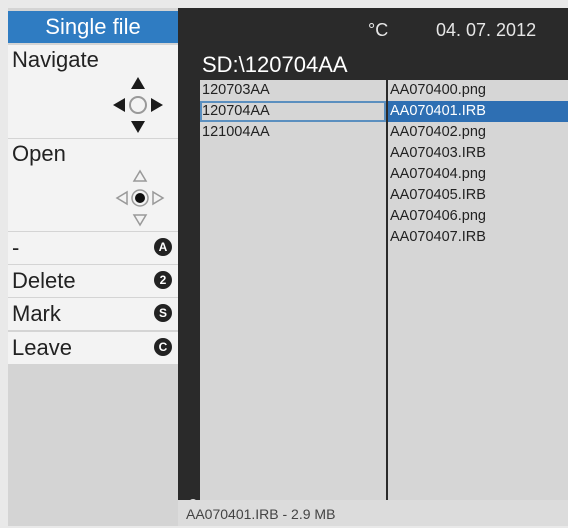  Describe the element at coordinates (293, 132) in the screenshot. I see `folder-item: 121004AA` at that location.